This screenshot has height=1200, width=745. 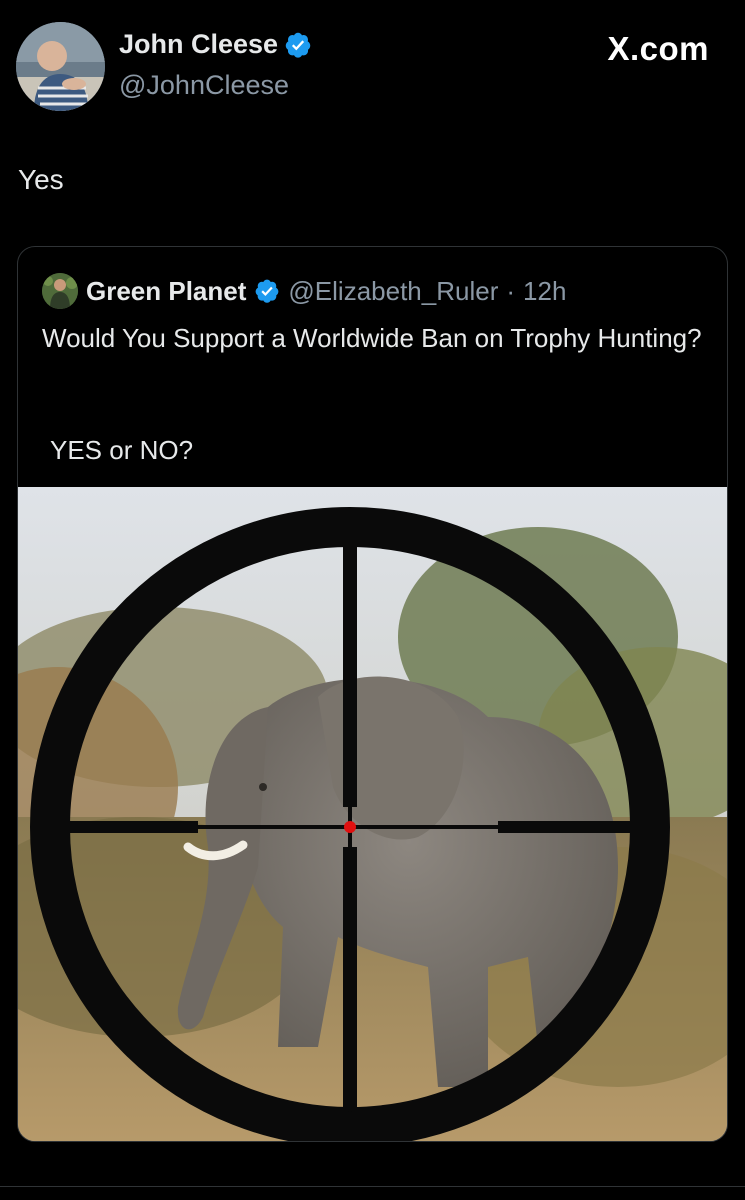 What do you see at coordinates (658, 48) in the screenshot?
I see `brand-watermark: X.com` at bounding box center [658, 48].